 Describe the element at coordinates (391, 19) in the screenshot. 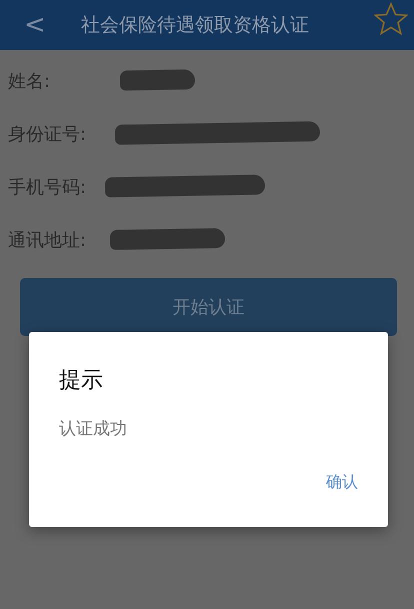

I see `star-icon` at that location.